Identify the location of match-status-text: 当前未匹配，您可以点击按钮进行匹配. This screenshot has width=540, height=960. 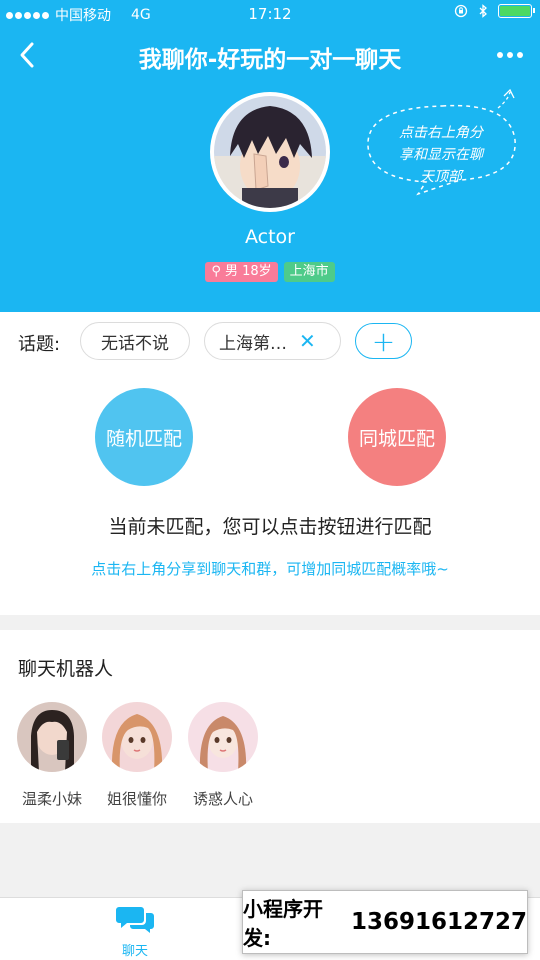
(270, 527).